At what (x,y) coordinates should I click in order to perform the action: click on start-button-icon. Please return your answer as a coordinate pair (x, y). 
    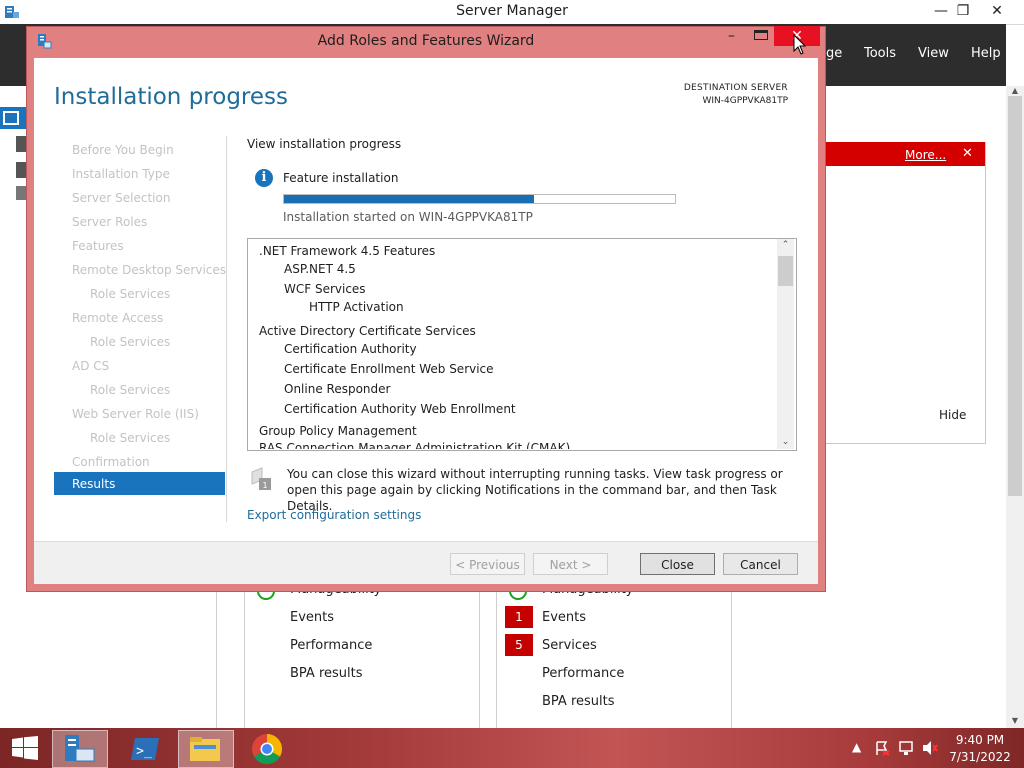
    Looking at the image, I should click on (25, 748).